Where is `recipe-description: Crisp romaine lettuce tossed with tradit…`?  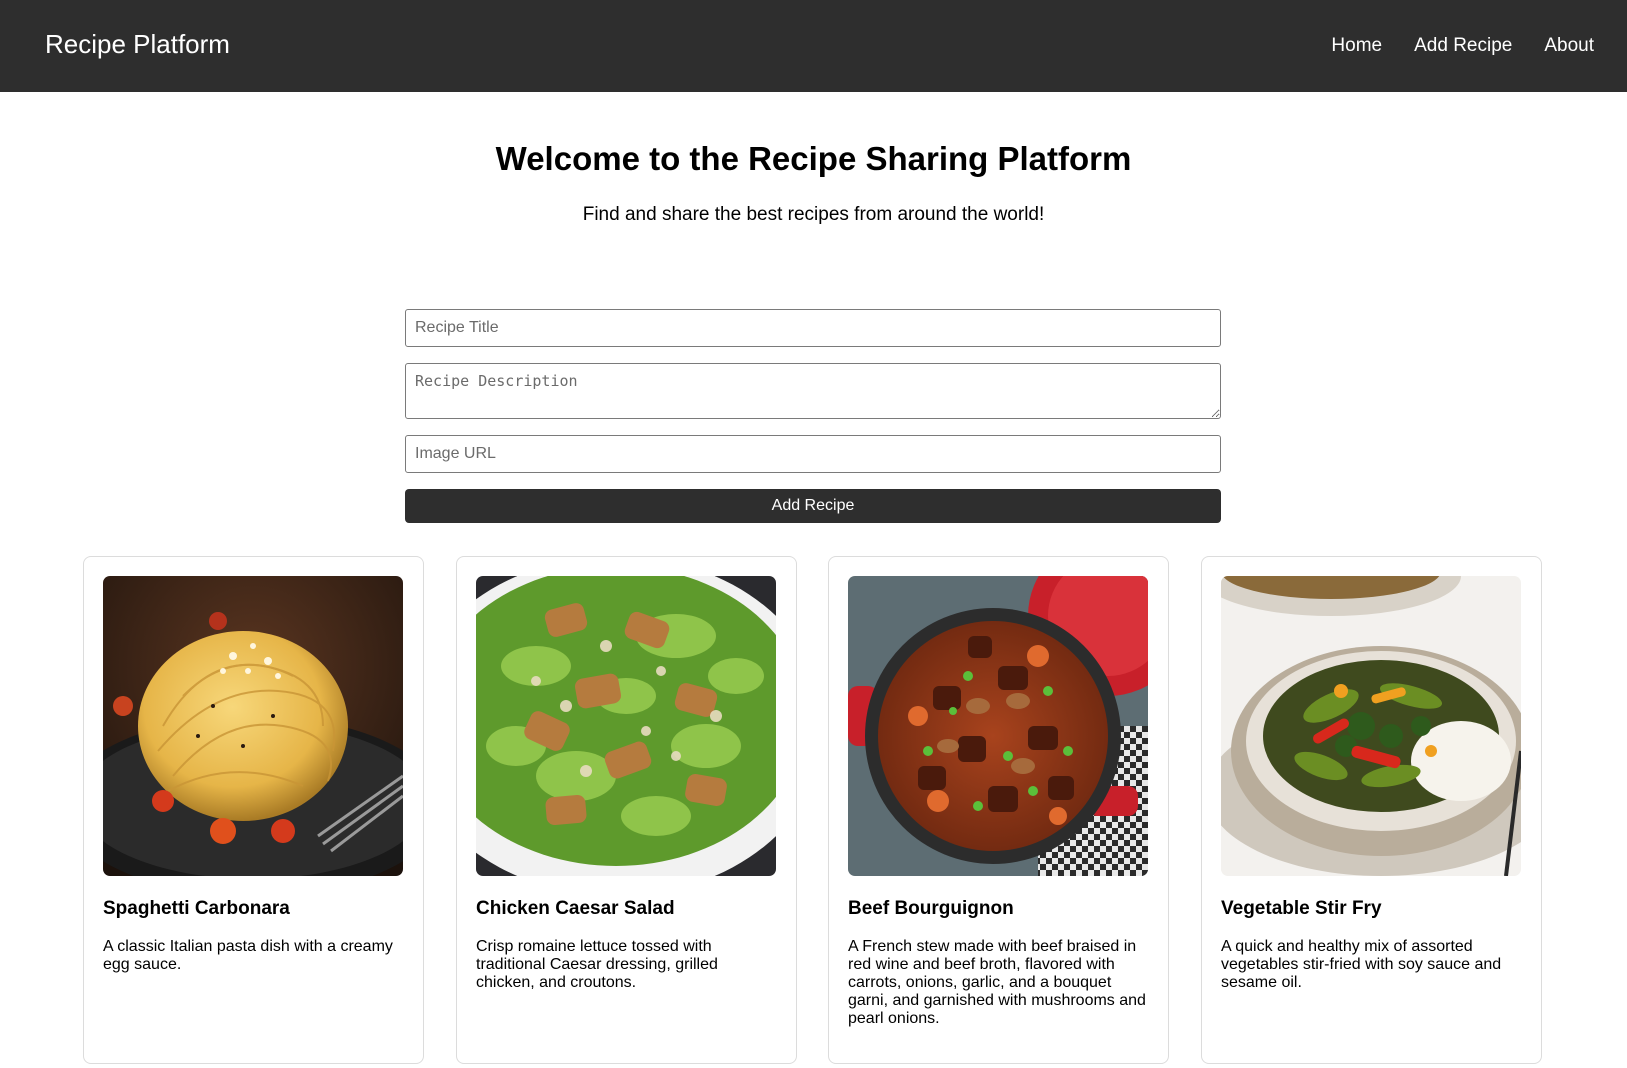
recipe-description: Crisp romaine lettuce tossed with tradit… is located at coordinates (597, 964).